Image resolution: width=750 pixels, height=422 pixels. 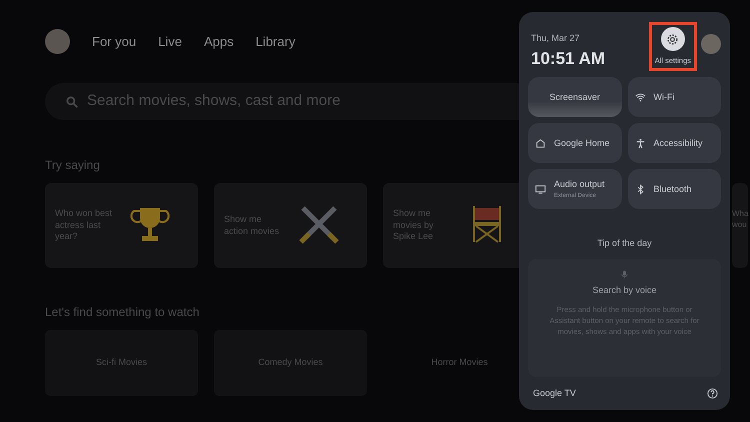 I want to click on settings-icon, so click(x=673, y=39).